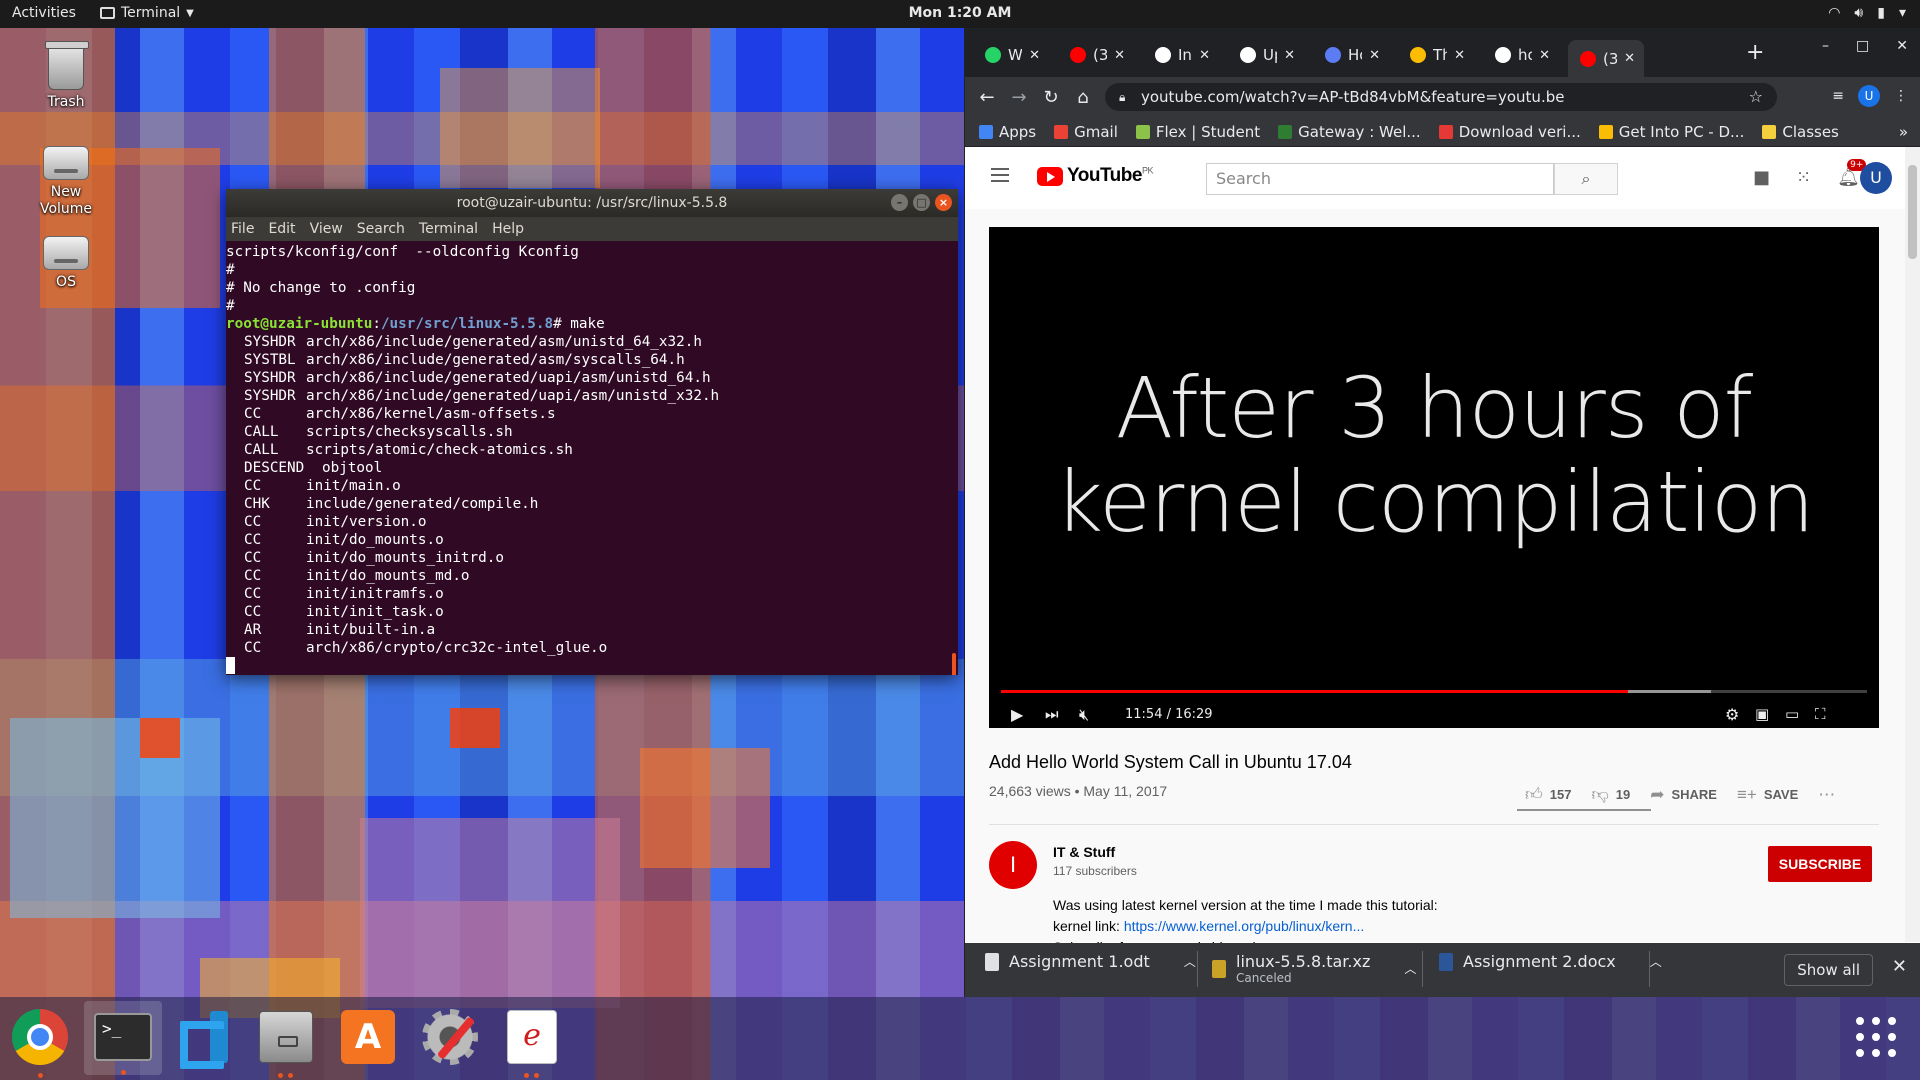 This screenshot has width=1920, height=1080. What do you see at coordinates (1197, 132) in the screenshot?
I see `bookmark-item: Flex | Student` at bounding box center [1197, 132].